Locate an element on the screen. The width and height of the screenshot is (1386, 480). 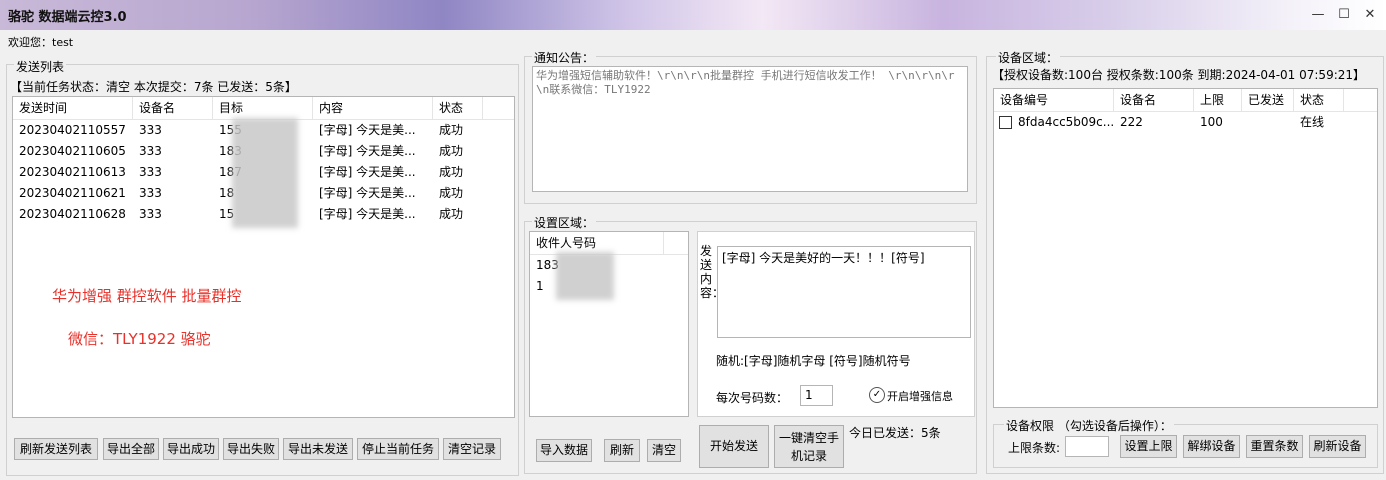
send-list-title: 发送列表 is located at coordinates (40, 66).